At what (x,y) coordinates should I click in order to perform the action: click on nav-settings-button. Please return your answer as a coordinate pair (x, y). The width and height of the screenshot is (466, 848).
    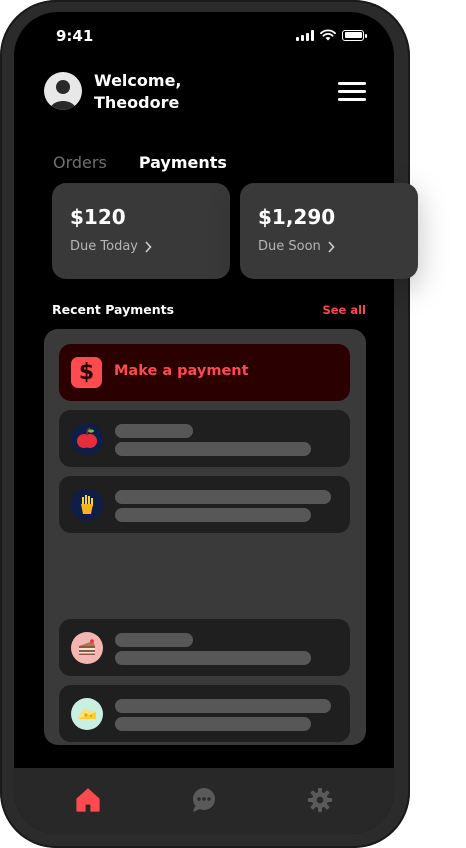
    Looking at the image, I should click on (320, 800).